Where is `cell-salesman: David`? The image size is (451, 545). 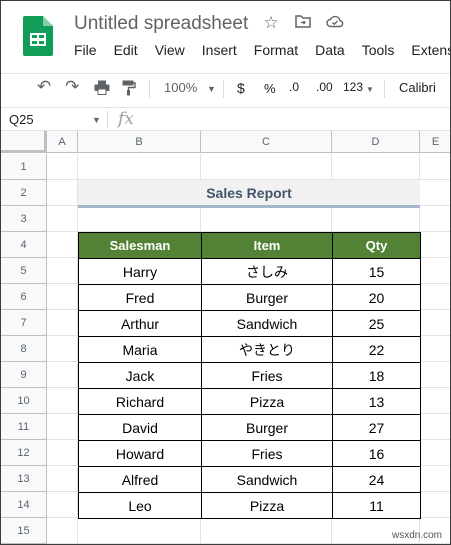 cell-salesman: David is located at coordinates (140, 427).